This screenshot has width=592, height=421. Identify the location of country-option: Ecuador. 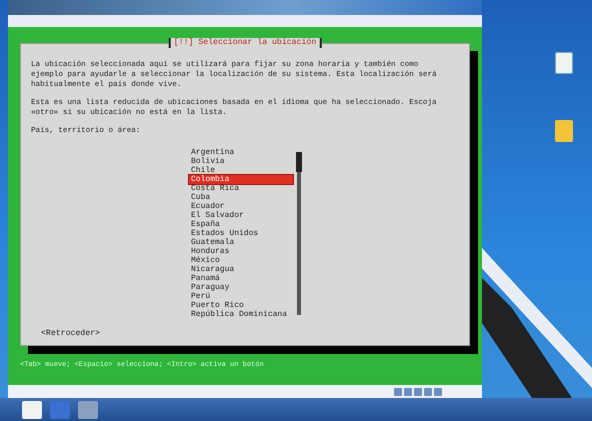
(241, 206).